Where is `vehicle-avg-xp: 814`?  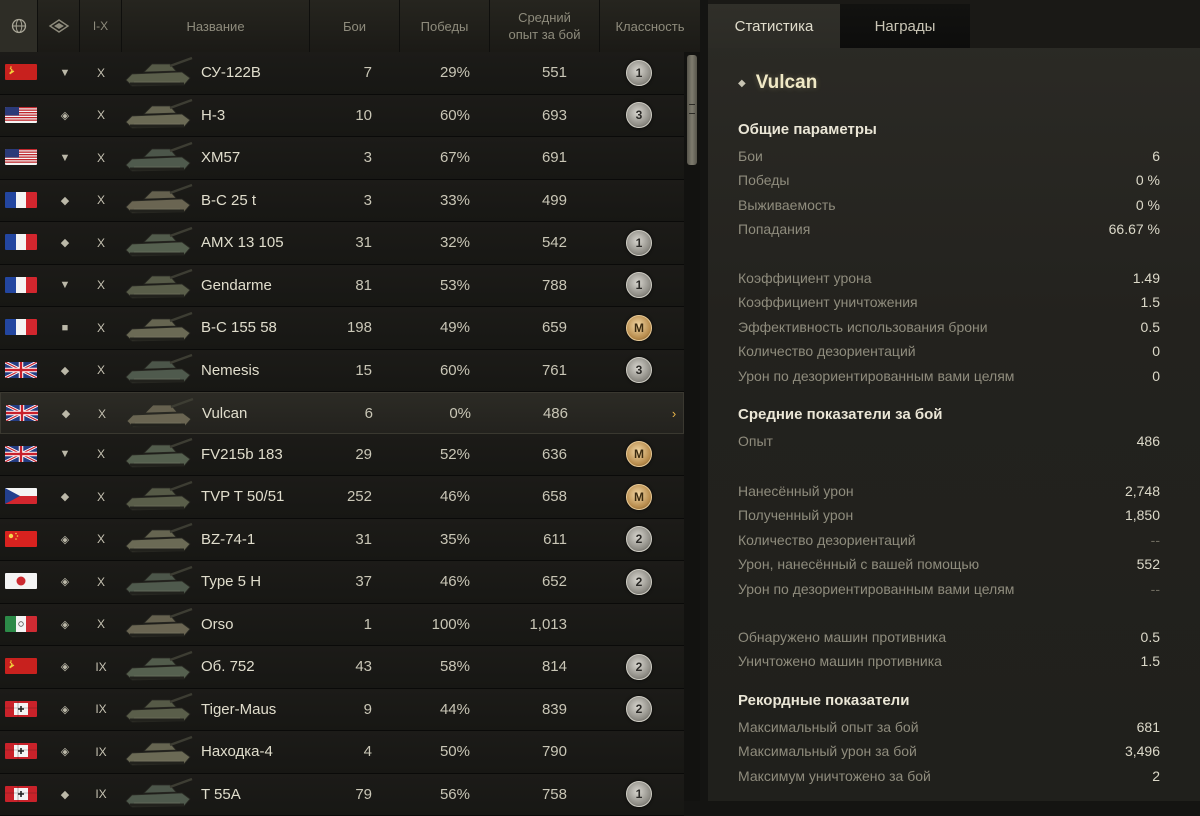
vehicle-avg-xp: 814 is located at coordinates (533, 666).